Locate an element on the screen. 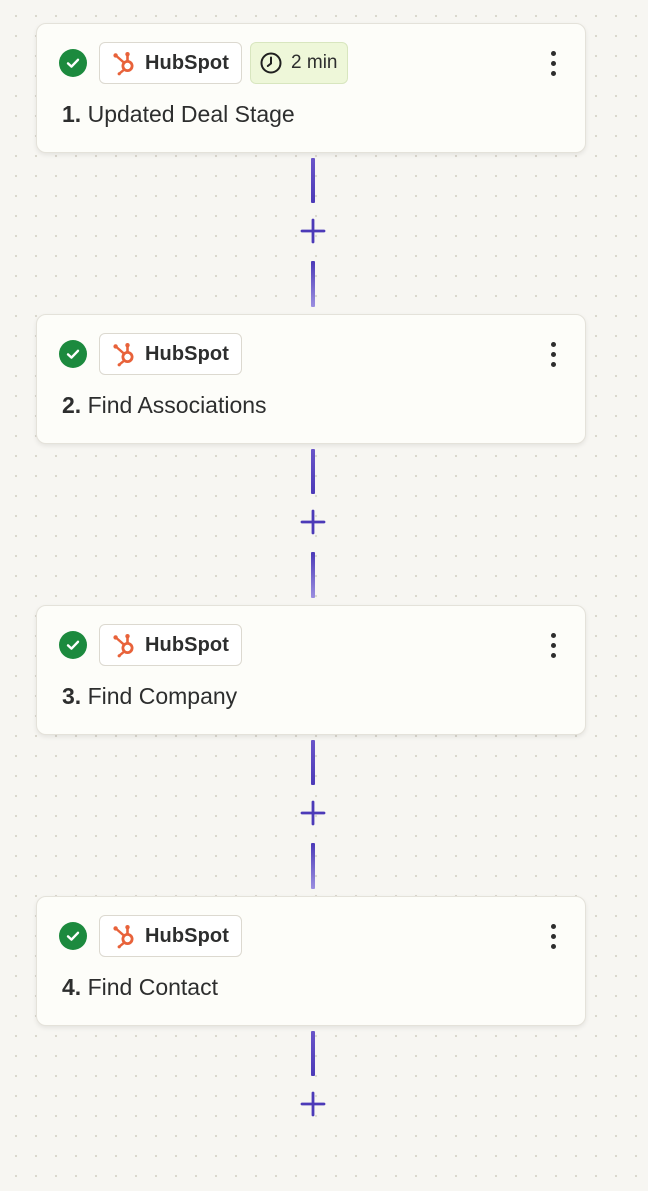 The image size is (648, 1191). step-title: 4. Find Contact is located at coordinates (140, 987).